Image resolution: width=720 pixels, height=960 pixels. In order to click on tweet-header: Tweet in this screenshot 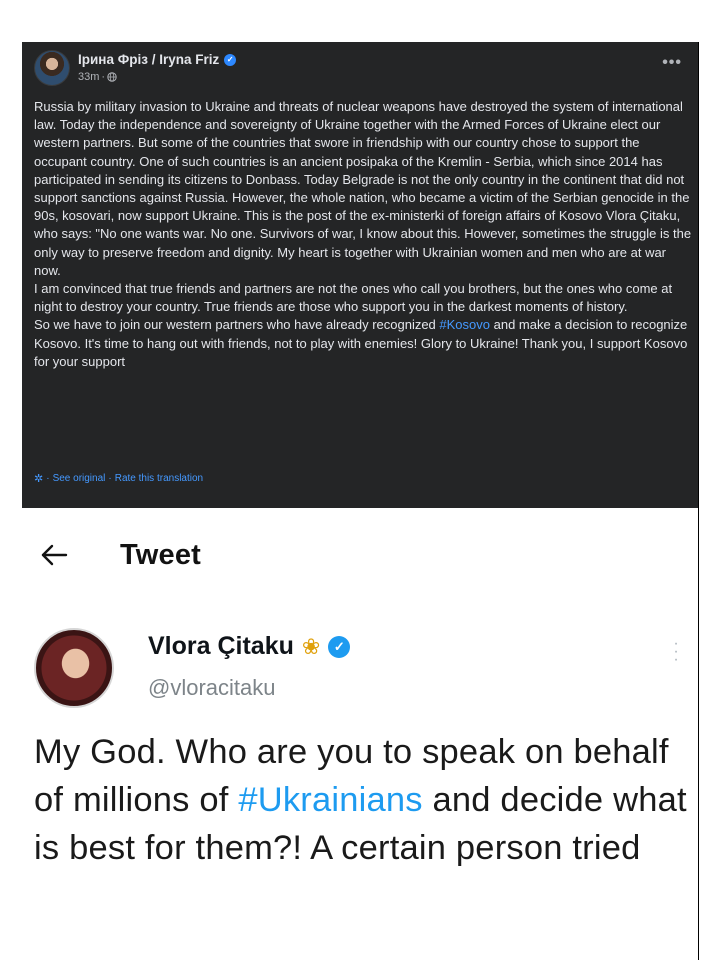, I will do `click(120, 555)`.